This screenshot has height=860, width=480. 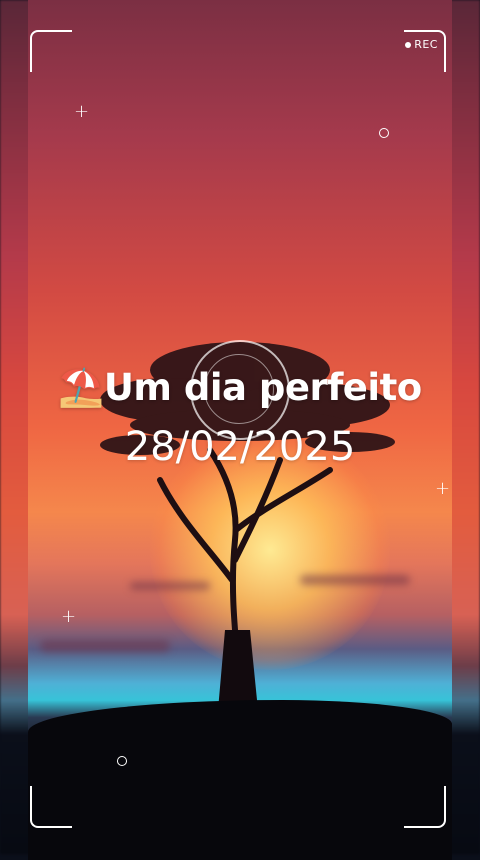 What do you see at coordinates (408, 44) in the screenshot?
I see `record-dot-icon` at bounding box center [408, 44].